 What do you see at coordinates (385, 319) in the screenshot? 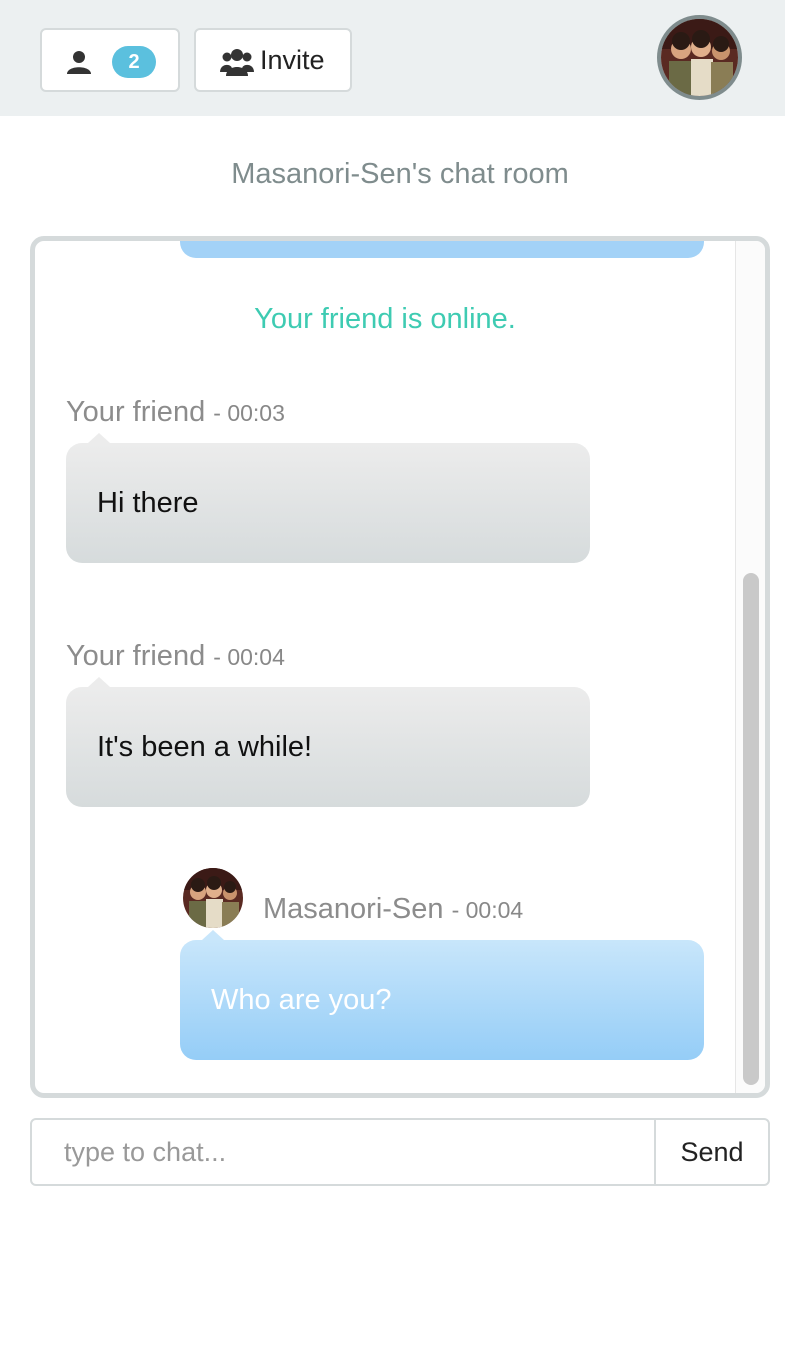
I see `system-message: Your friend is online.` at bounding box center [385, 319].